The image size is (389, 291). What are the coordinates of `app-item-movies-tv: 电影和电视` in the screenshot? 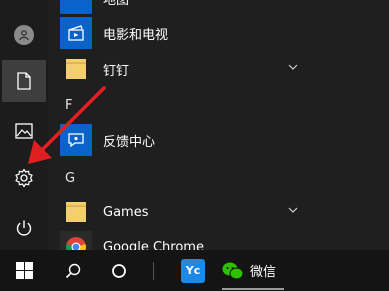 It's located at (224, 33).